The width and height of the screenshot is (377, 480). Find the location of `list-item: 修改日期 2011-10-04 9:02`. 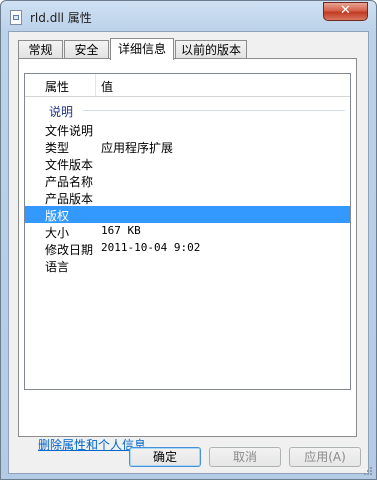

list-item: 修改日期 2011-10-04 9:02 is located at coordinates (187, 248).